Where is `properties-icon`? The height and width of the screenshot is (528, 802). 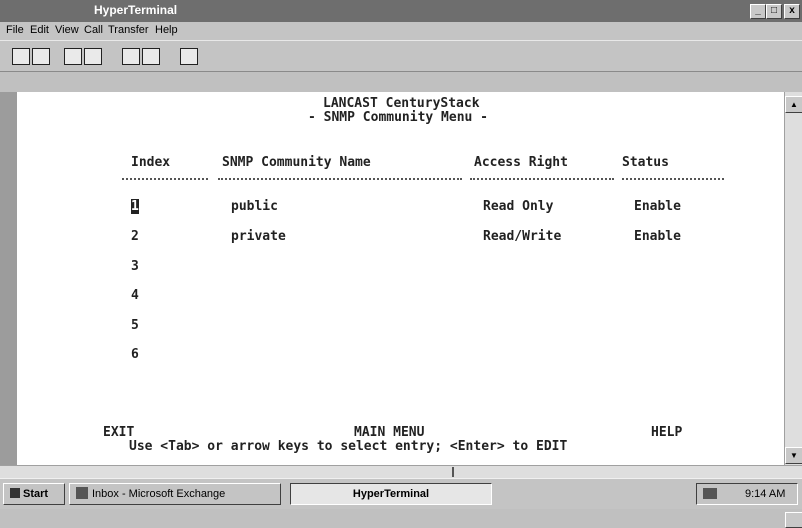
properties-icon is located at coordinates (189, 56).